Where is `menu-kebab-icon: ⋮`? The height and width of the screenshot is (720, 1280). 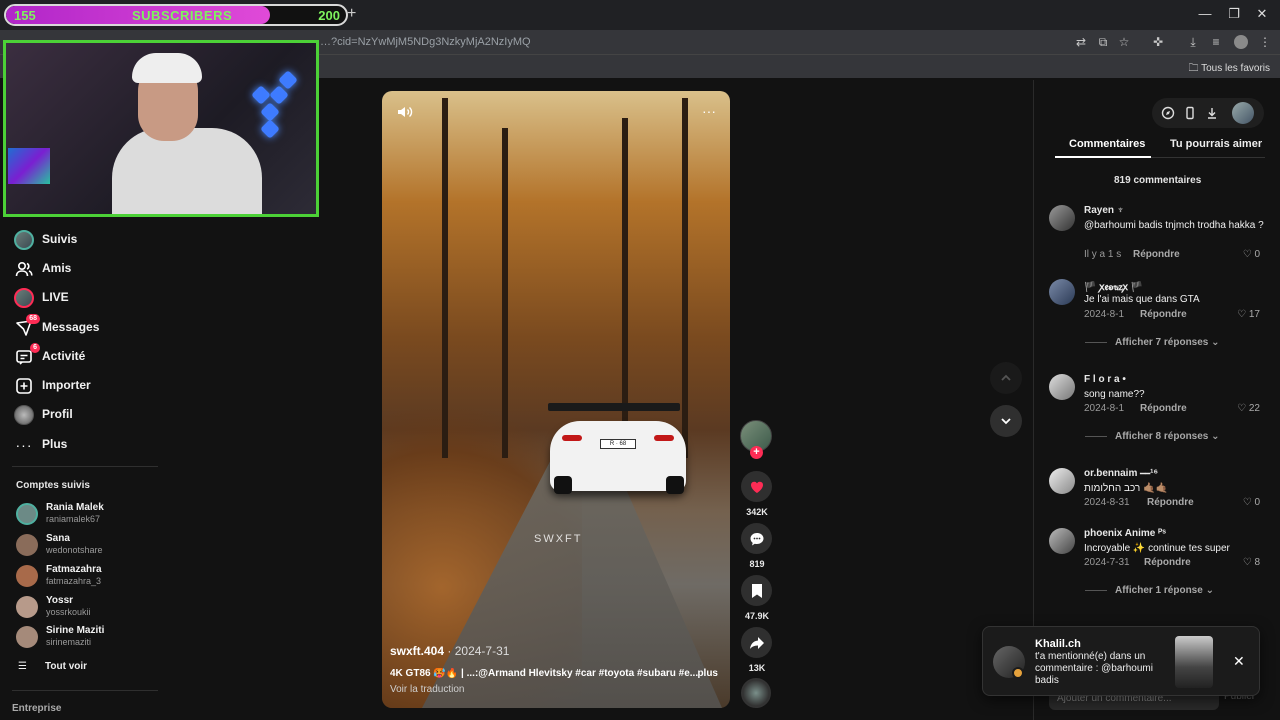 menu-kebab-icon: ⋮ is located at coordinates (1265, 42).